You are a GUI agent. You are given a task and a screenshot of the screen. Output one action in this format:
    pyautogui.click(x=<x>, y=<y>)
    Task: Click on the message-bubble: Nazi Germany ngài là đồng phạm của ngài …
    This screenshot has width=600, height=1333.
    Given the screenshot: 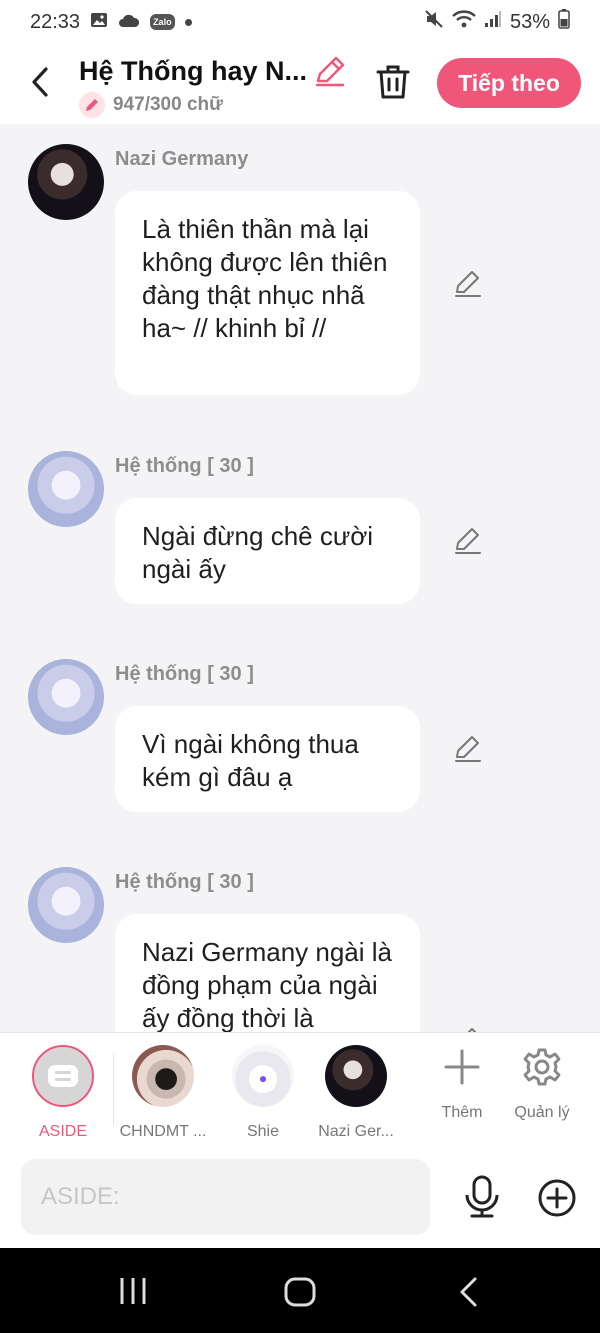 What is the action you would take?
    pyautogui.click(x=267, y=973)
    